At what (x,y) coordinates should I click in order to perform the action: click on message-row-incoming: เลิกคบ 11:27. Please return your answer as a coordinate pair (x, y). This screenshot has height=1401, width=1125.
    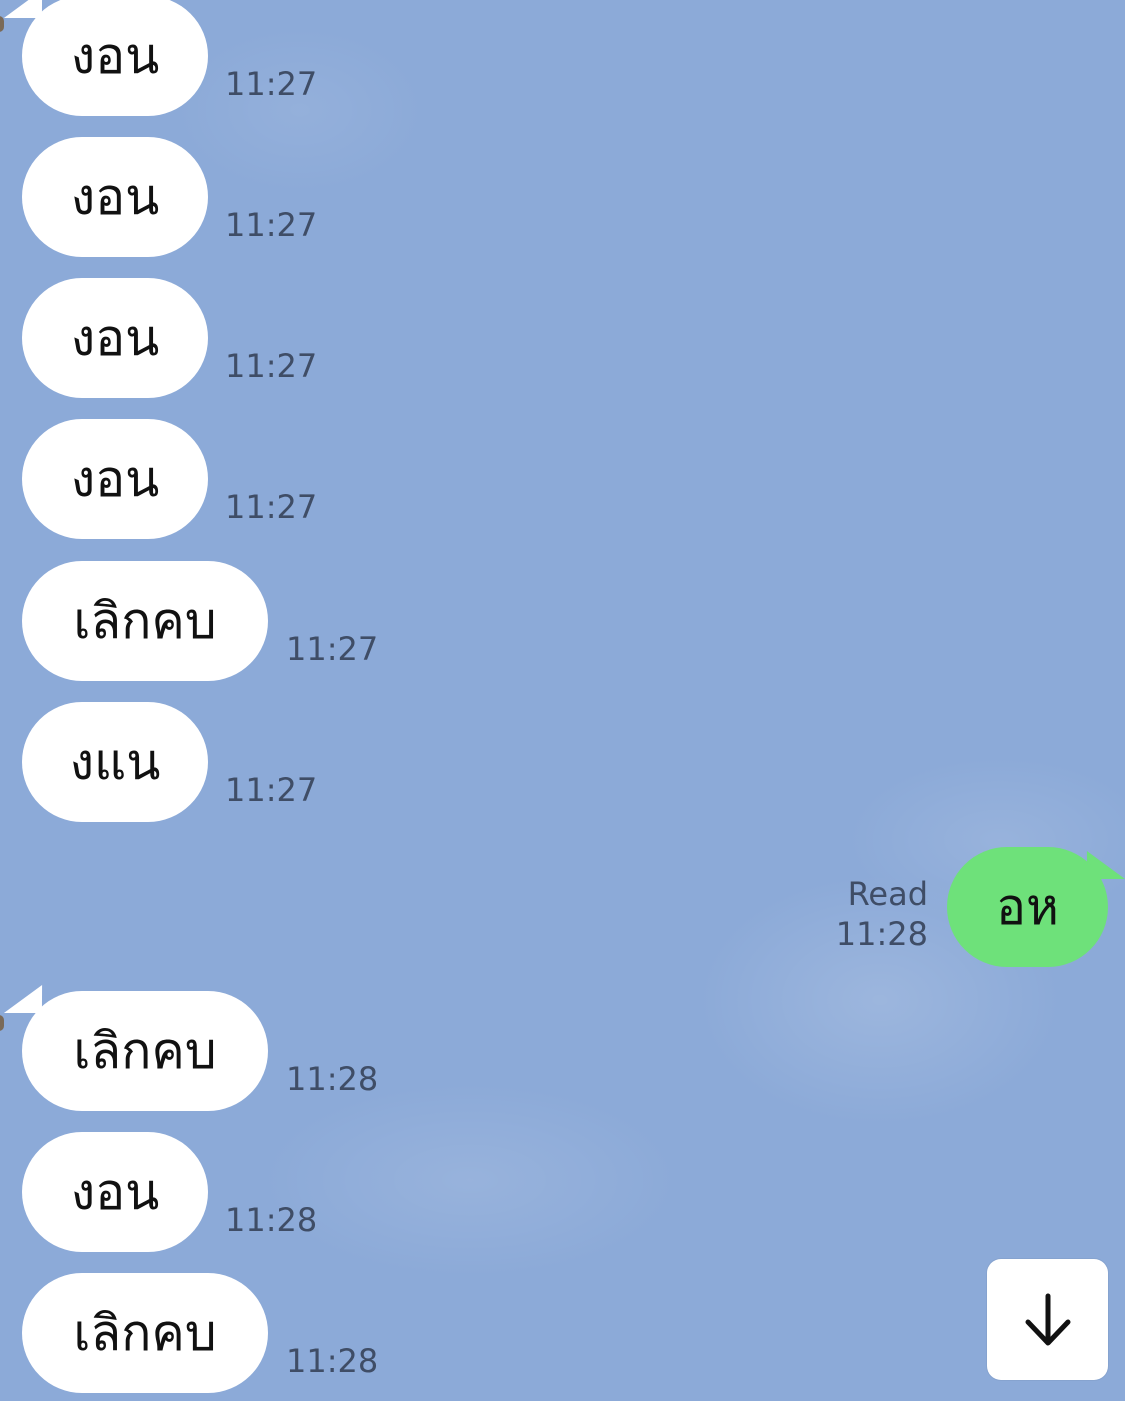
    Looking at the image, I should click on (562, 621).